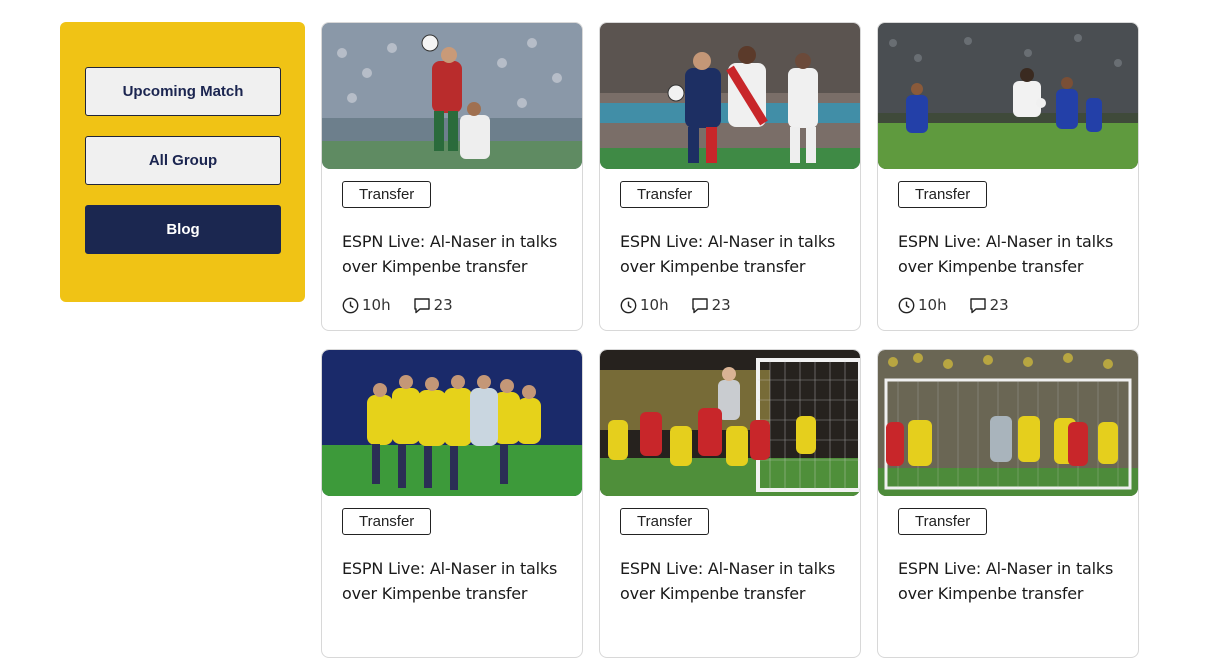  I want to click on sidebar: Upcoming Match All Group Blog, so click(182, 162).